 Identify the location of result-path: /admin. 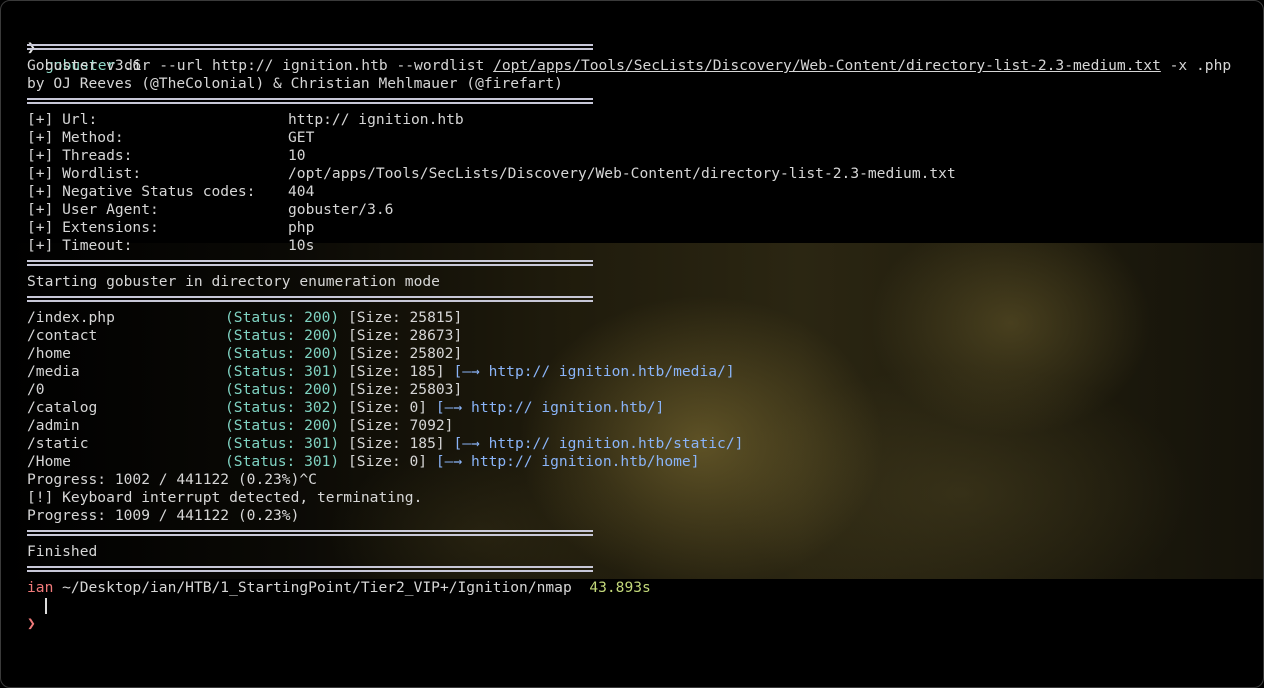
(53, 425).